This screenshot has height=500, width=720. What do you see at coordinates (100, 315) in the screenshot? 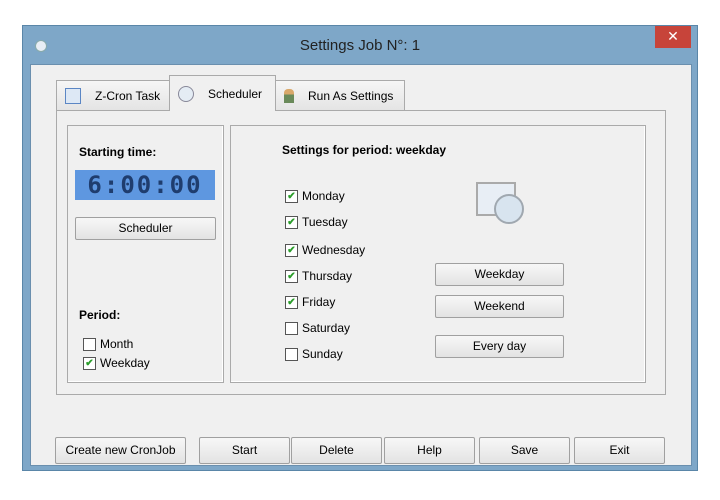
I see `period-label: Period:` at bounding box center [100, 315].